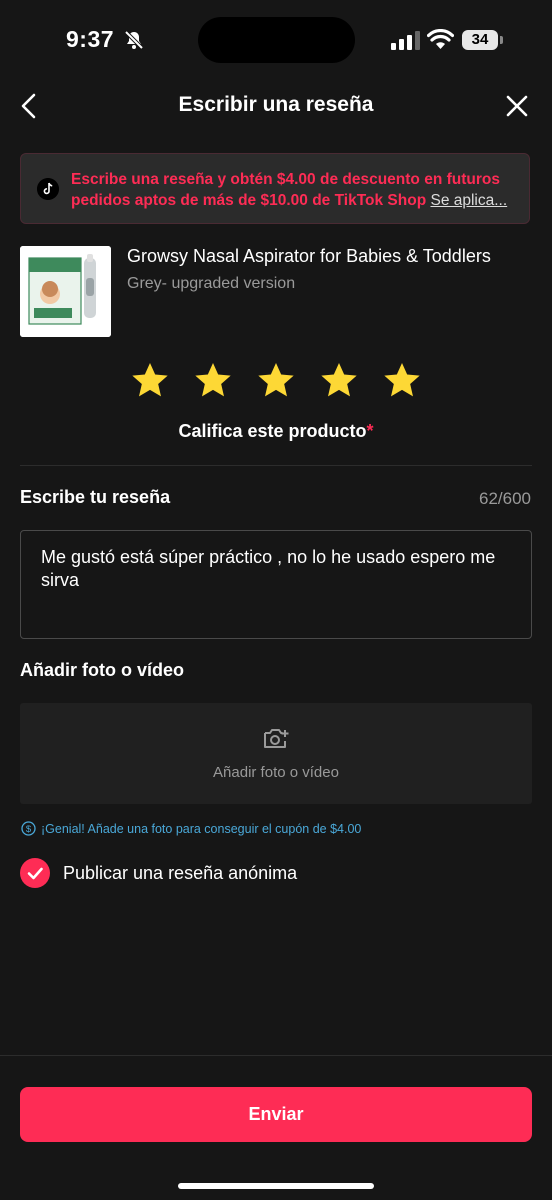  I want to click on cellular-signal-icon, so click(405, 40).